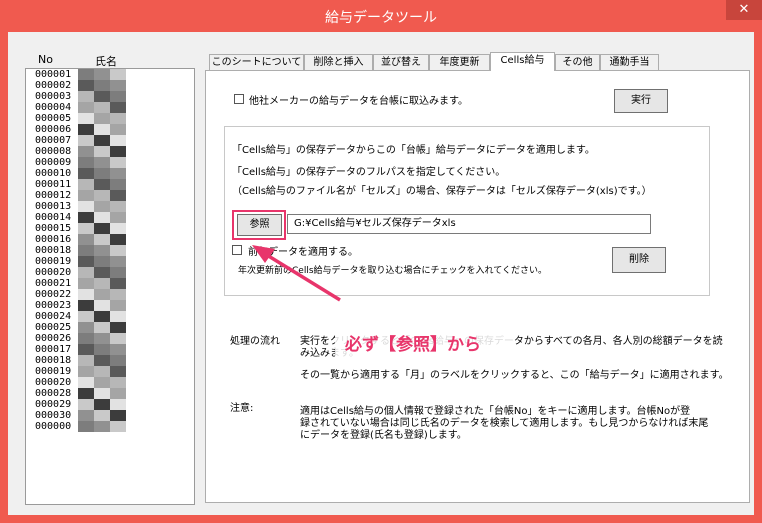  I want to click on tab-4: Cells給与, so click(522, 61).